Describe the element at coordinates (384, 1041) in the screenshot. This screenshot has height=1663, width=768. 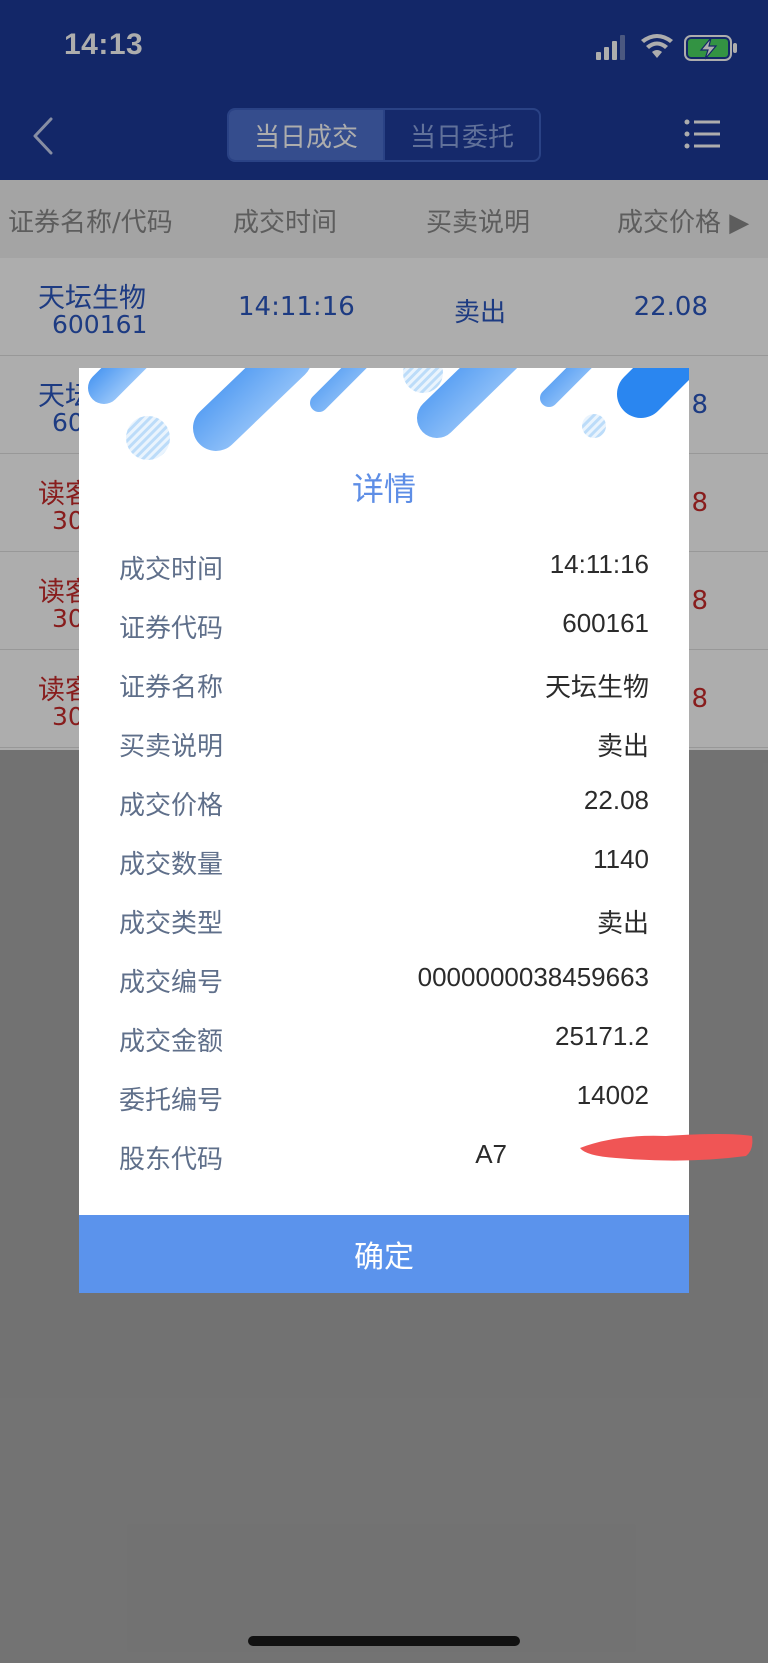
I see `detail-row: 成交金额 25171.2` at that location.